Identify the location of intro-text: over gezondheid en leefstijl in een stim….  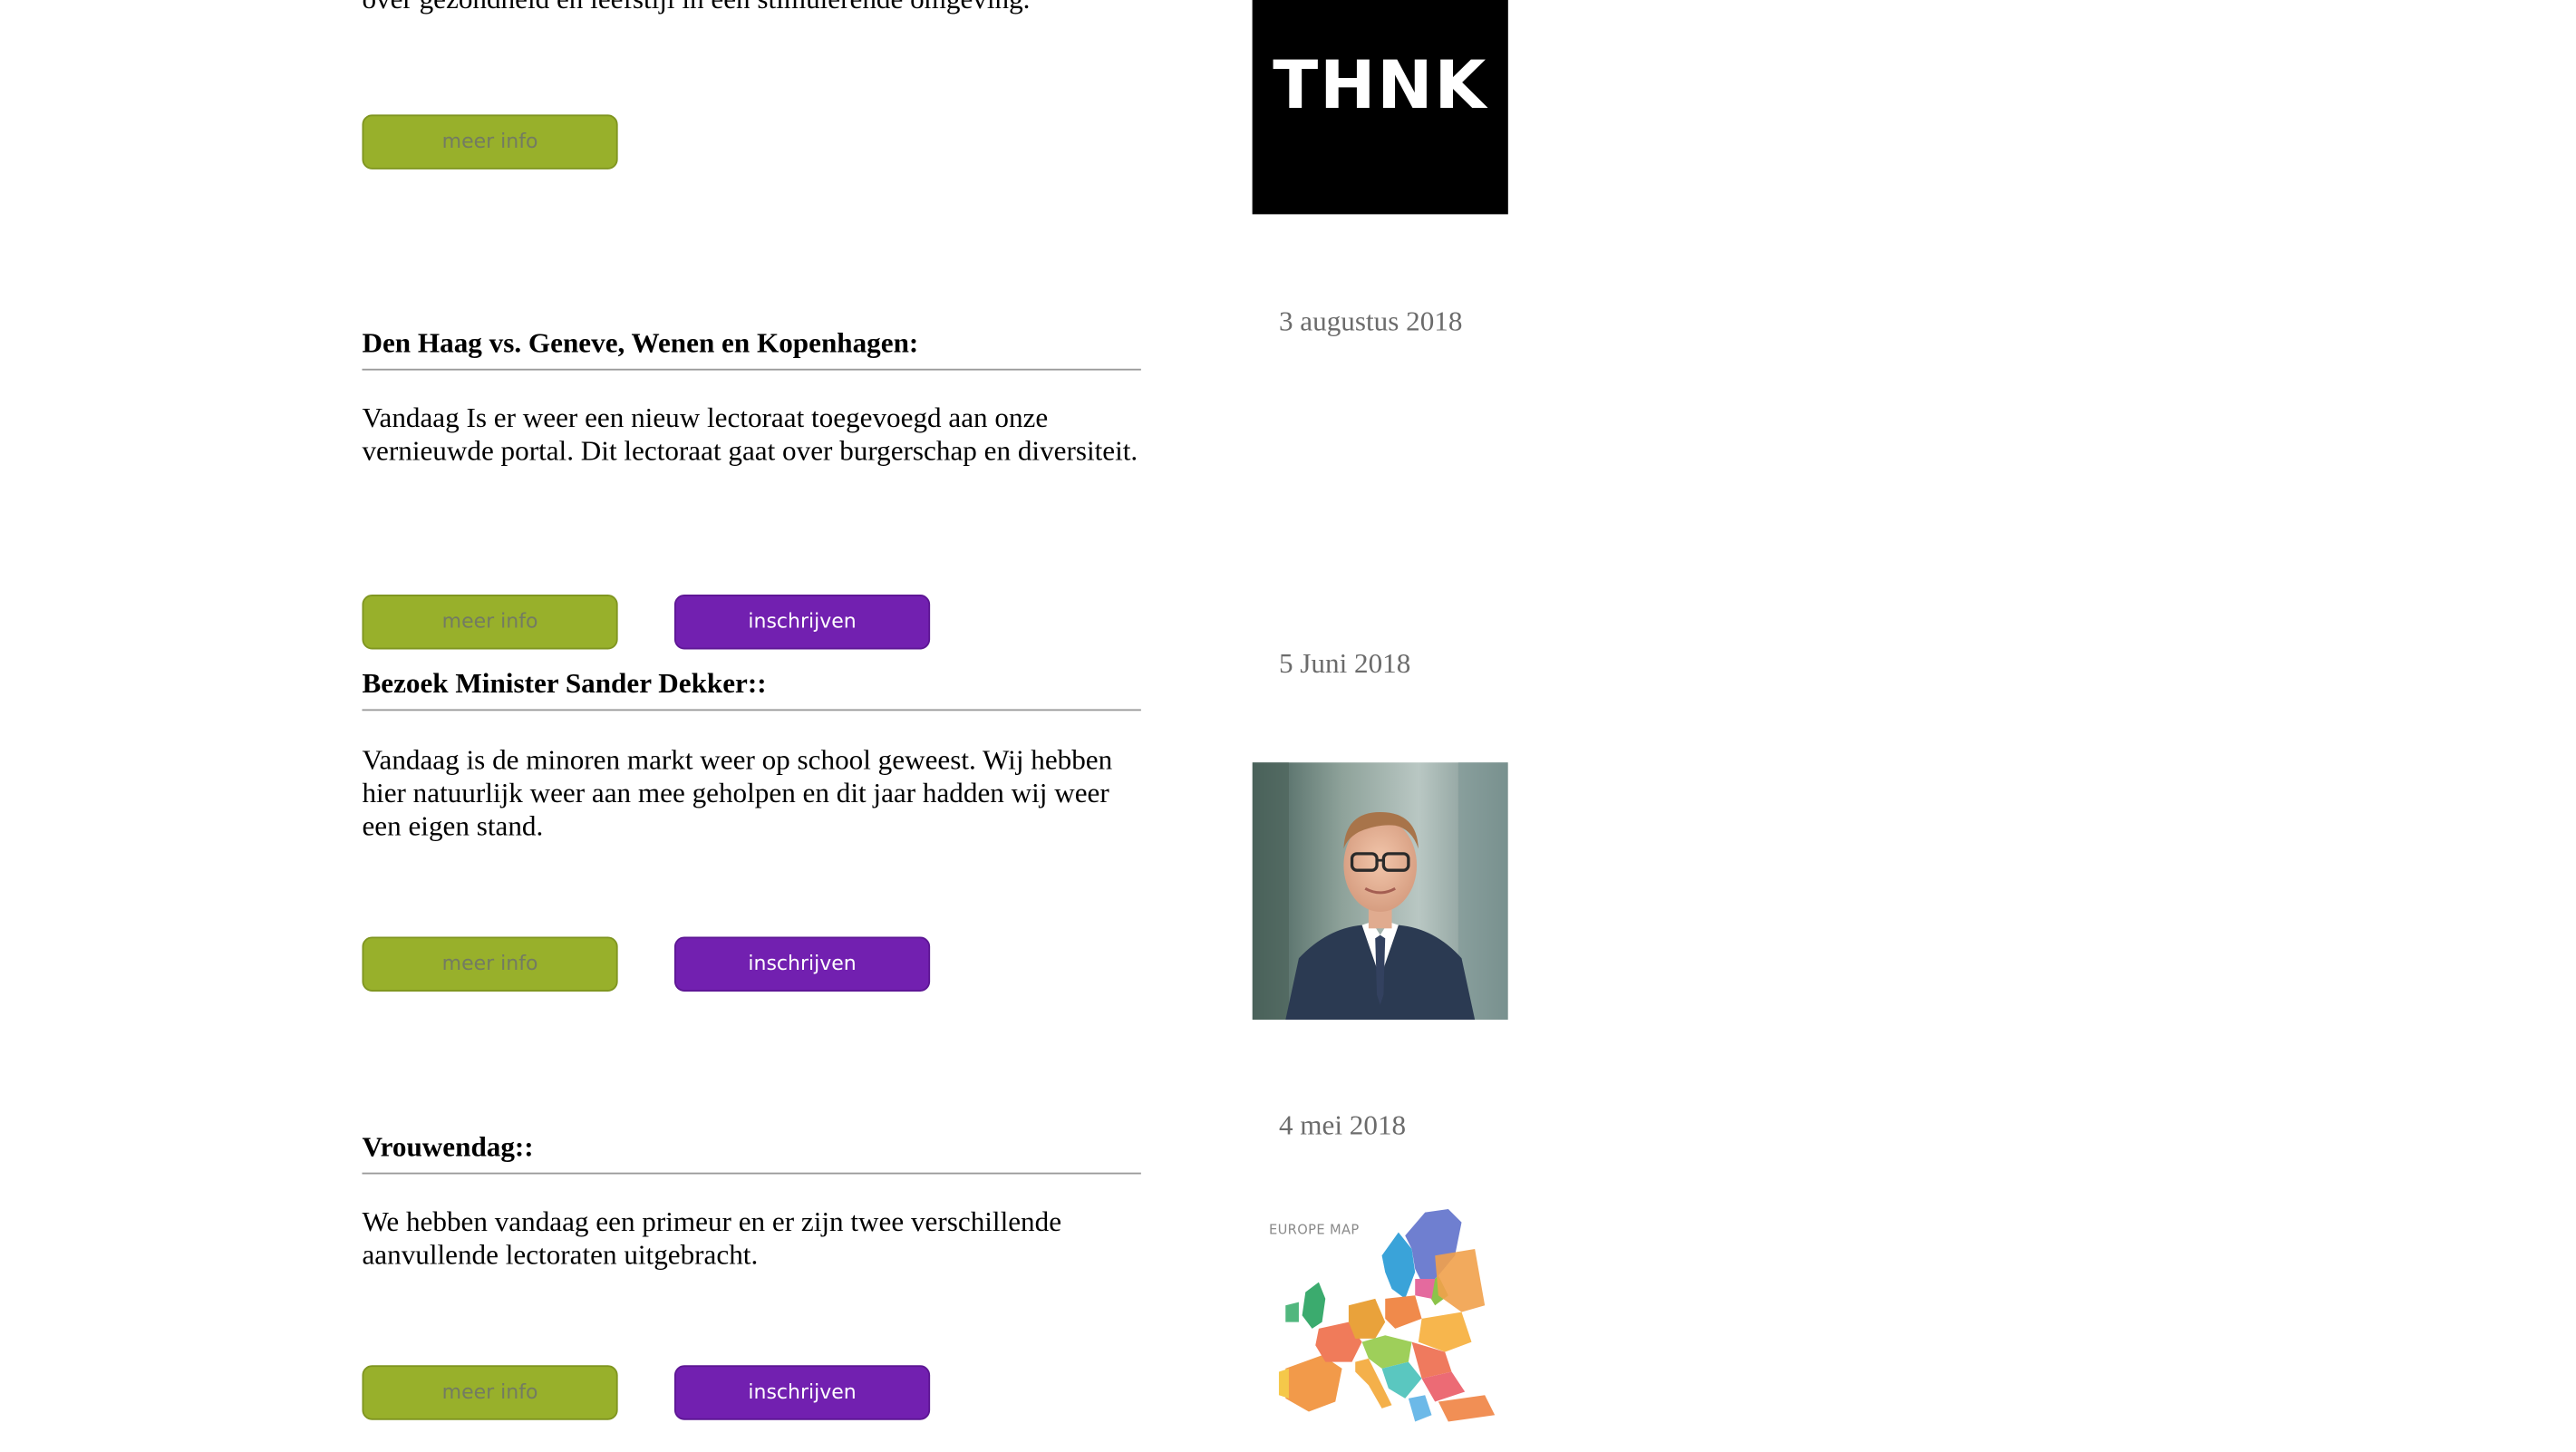
(696, 8).